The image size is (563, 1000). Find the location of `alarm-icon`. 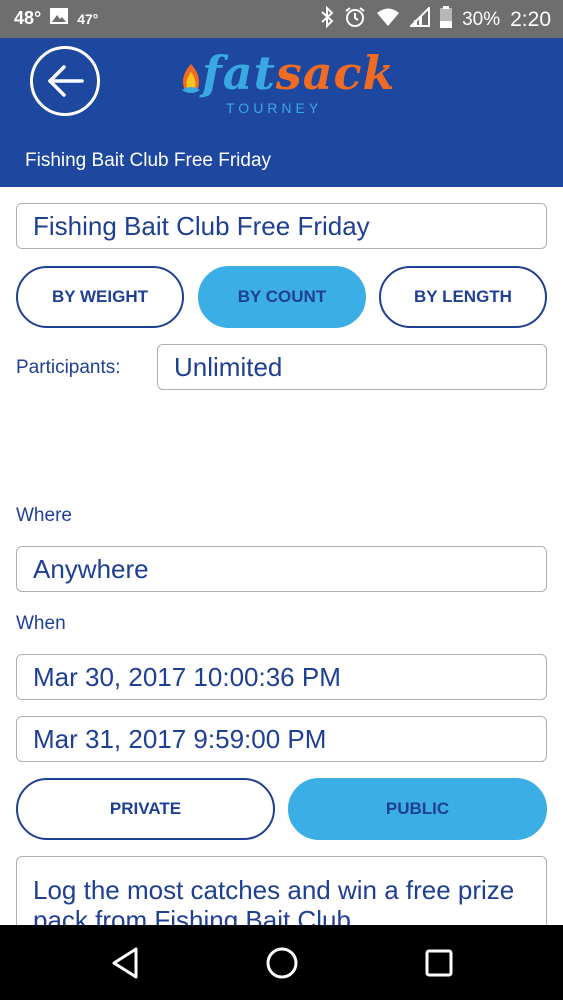

alarm-icon is located at coordinates (355, 20).